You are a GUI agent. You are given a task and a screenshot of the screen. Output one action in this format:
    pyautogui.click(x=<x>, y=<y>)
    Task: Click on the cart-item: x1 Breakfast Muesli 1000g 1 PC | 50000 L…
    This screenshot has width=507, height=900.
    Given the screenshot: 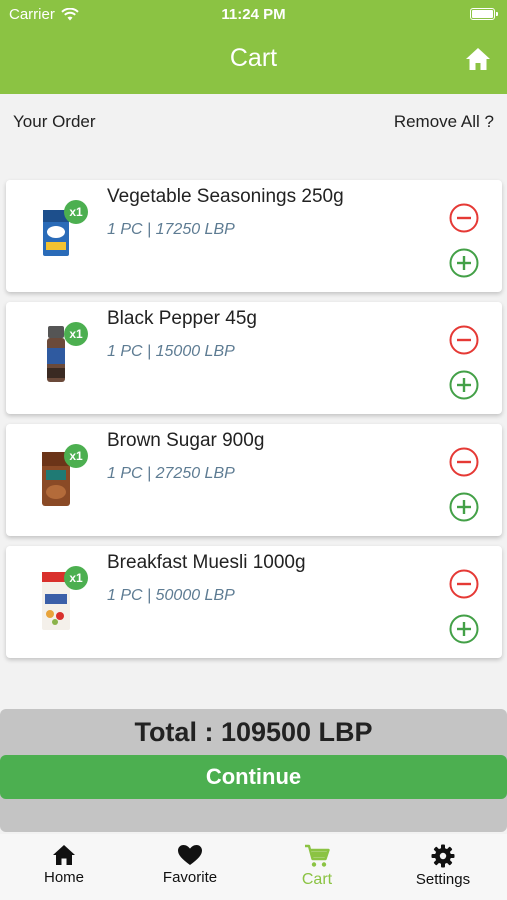 What is the action you would take?
    pyautogui.click(x=254, y=602)
    